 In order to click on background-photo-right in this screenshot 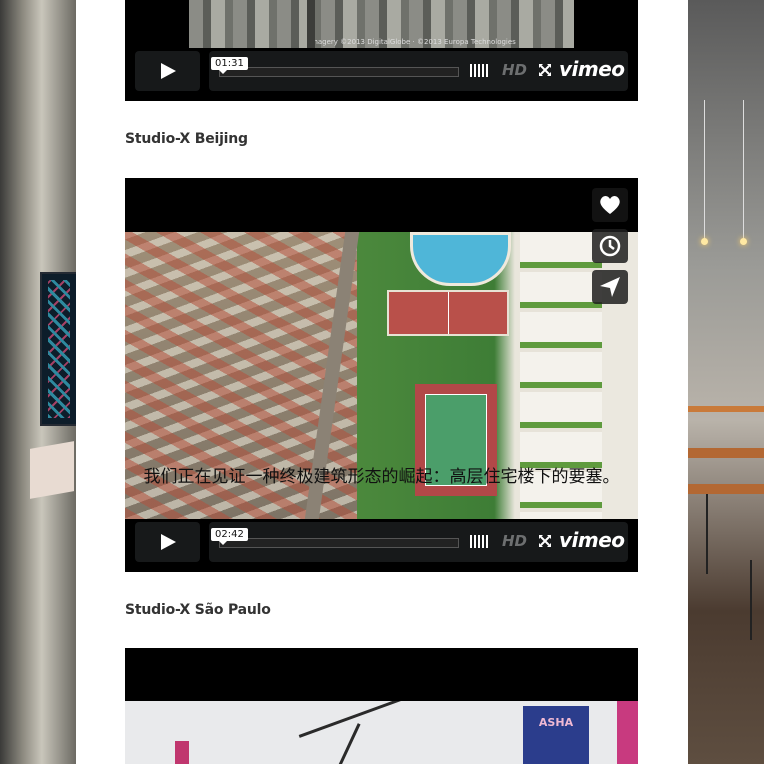, I will do `click(726, 382)`.